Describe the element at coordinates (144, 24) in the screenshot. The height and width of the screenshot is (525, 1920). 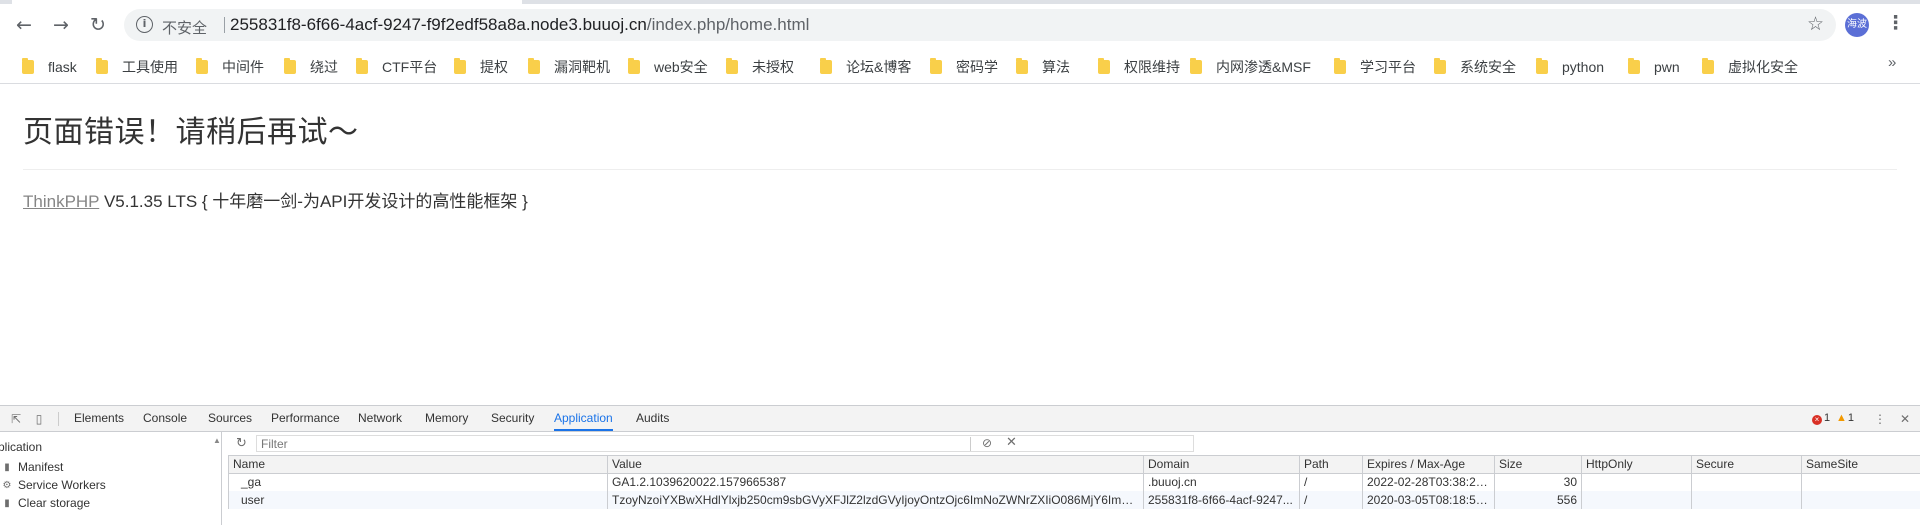
I see `info-icon: i` at that location.